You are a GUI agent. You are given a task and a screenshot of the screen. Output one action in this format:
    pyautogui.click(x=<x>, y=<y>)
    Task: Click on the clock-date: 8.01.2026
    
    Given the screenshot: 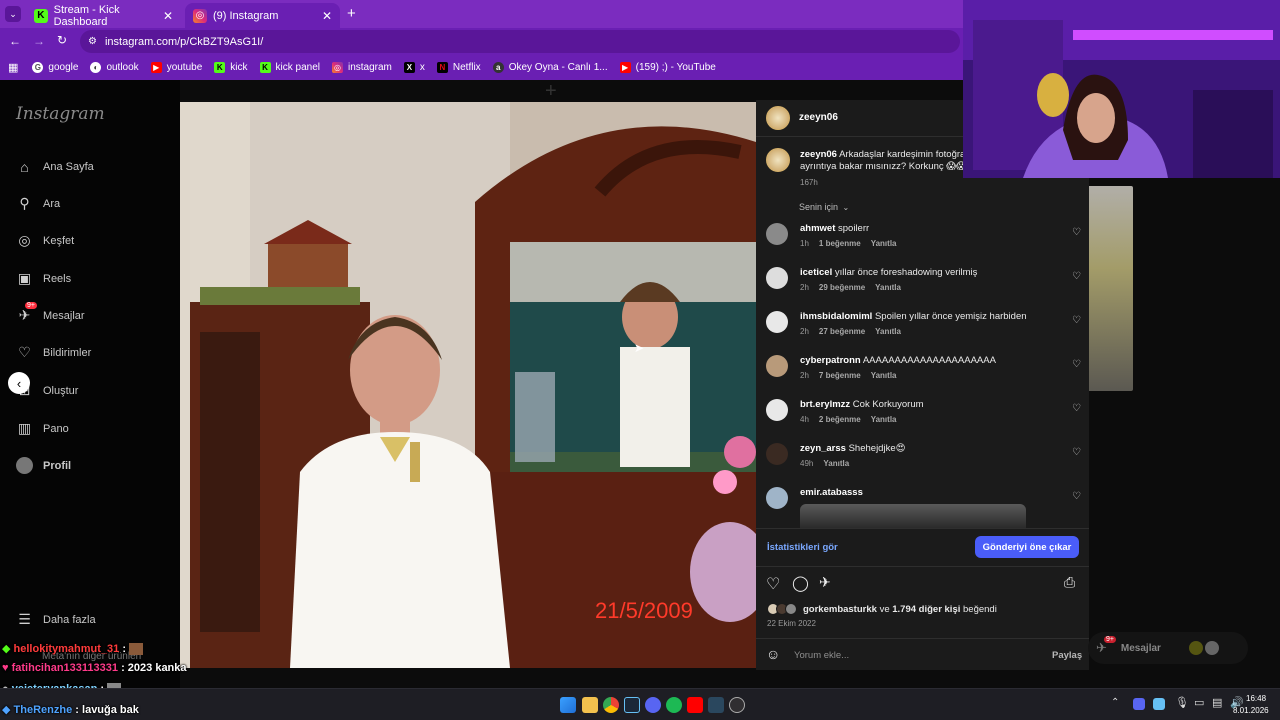 What is the action you would take?
    pyautogui.click(x=1251, y=710)
    